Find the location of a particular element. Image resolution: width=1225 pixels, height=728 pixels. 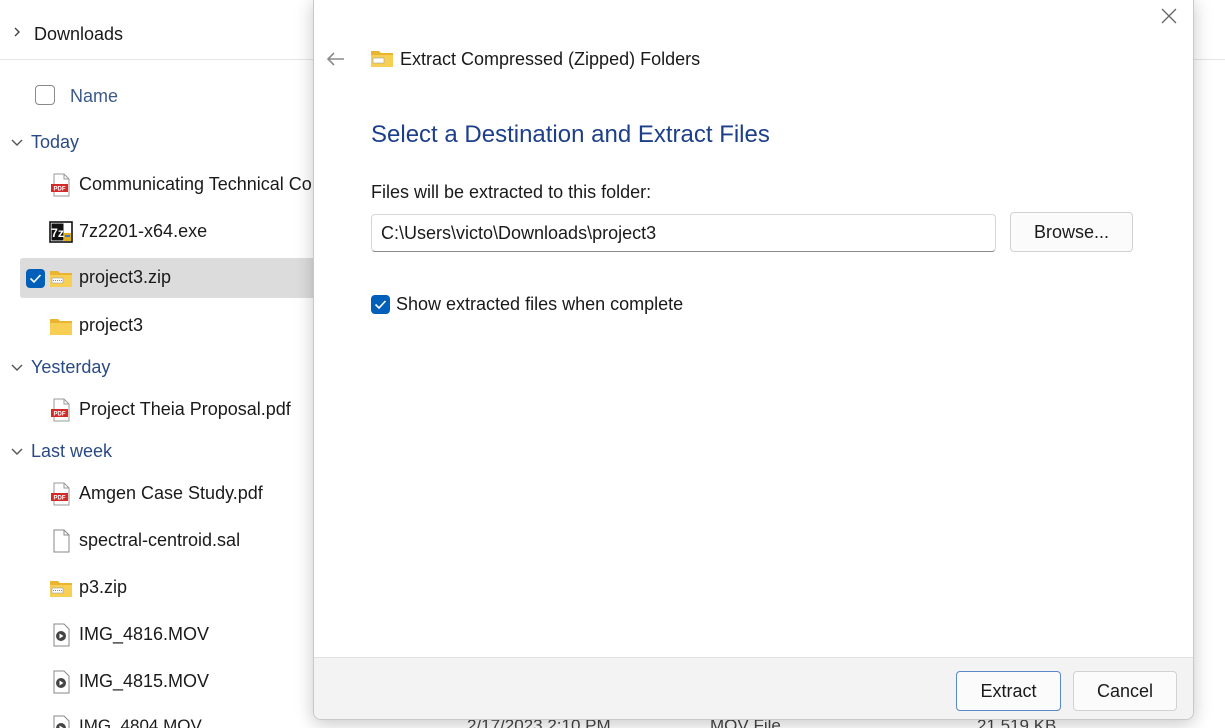

group-header-last-week: Last week is located at coordinates (160, 452).